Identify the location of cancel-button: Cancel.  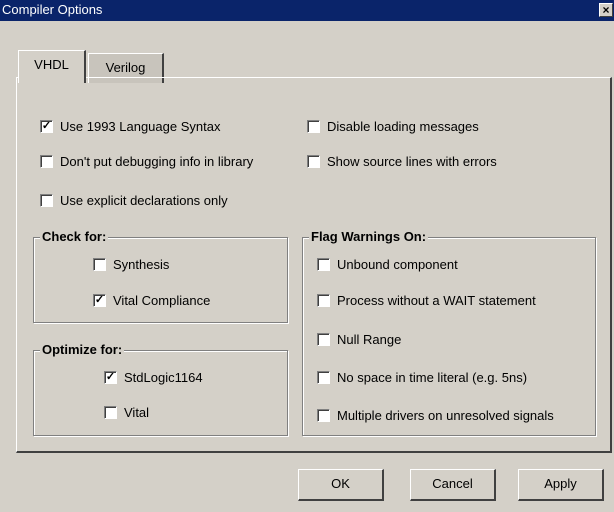
(453, 485).